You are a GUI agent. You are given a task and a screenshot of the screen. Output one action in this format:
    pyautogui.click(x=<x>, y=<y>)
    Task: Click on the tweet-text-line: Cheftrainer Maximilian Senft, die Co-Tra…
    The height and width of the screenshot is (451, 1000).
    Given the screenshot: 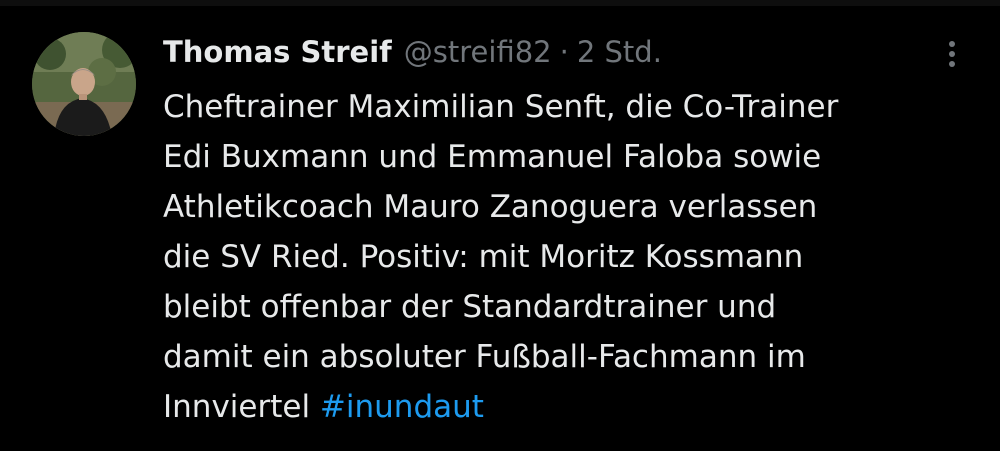 What is the action you would take?
    pyautogui.click(x=501, y=107)
    